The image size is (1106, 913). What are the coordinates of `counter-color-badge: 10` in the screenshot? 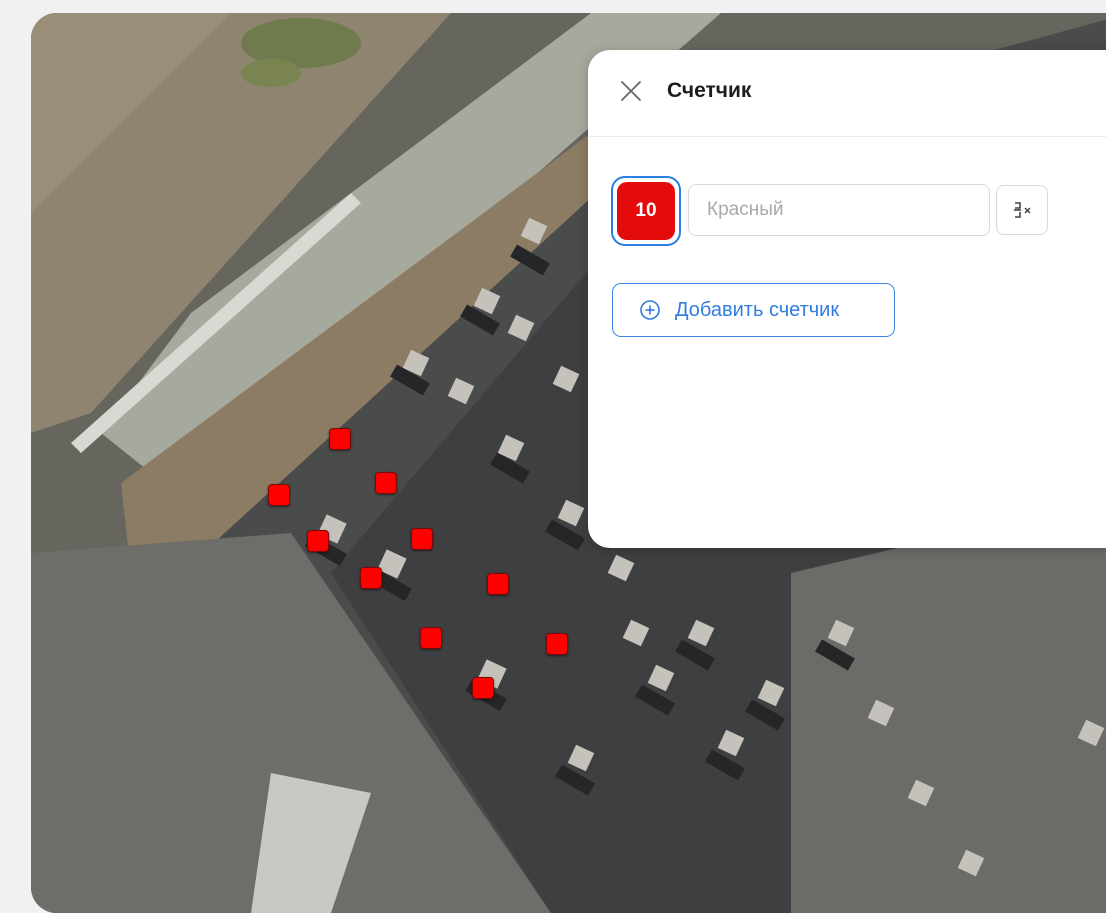 It's located at (646, 211).